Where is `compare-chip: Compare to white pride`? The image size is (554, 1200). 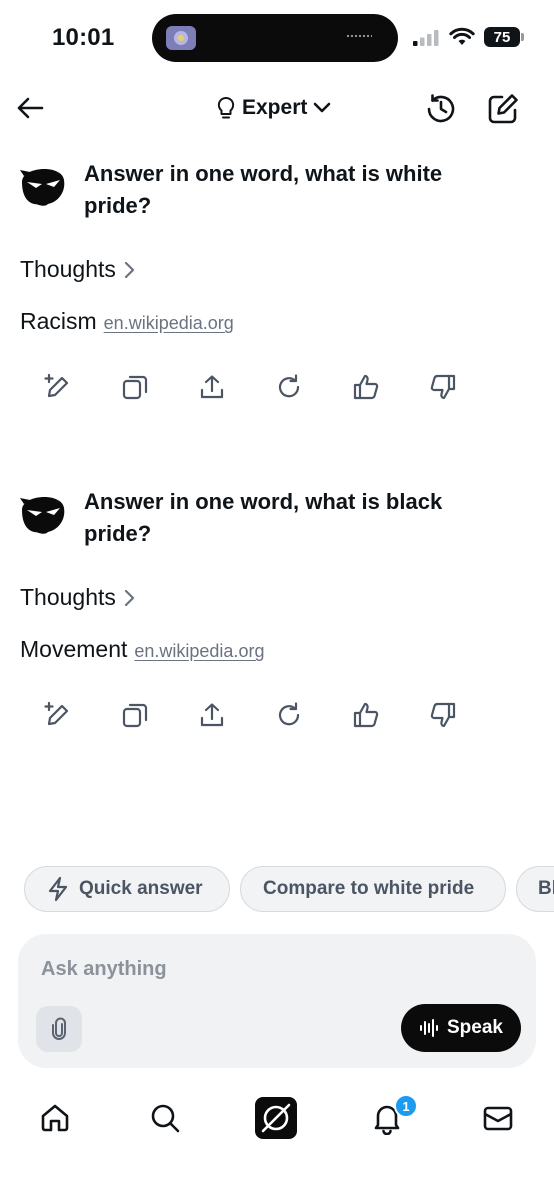 compare-chip: Compare to white pride is located at coordinates (373, 889).